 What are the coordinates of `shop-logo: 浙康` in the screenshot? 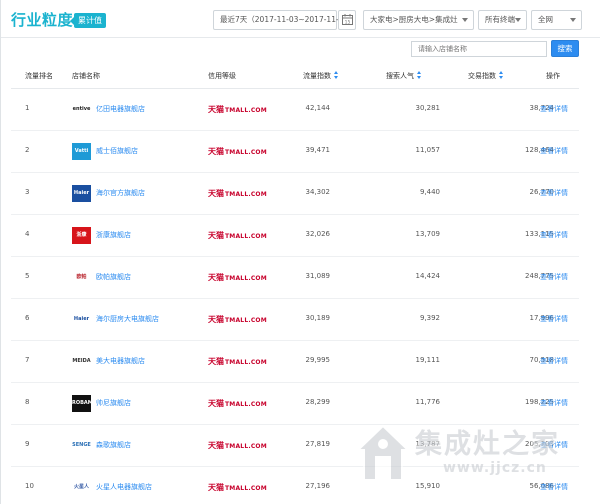 It's located at (81, 235).